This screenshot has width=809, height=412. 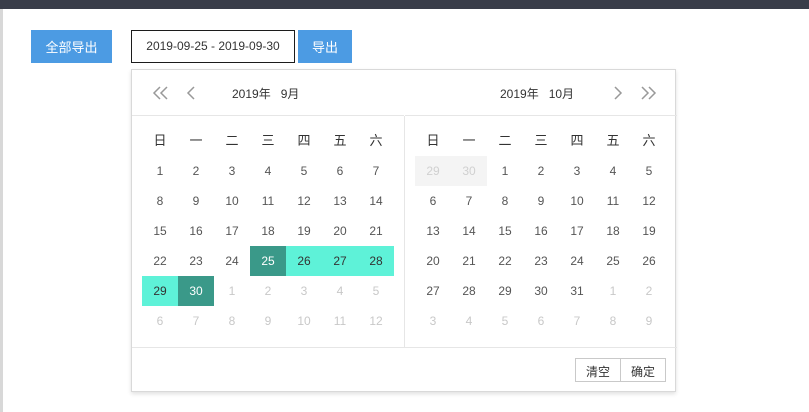 I want to click on prev-month-button, so click(x=191, y=93).